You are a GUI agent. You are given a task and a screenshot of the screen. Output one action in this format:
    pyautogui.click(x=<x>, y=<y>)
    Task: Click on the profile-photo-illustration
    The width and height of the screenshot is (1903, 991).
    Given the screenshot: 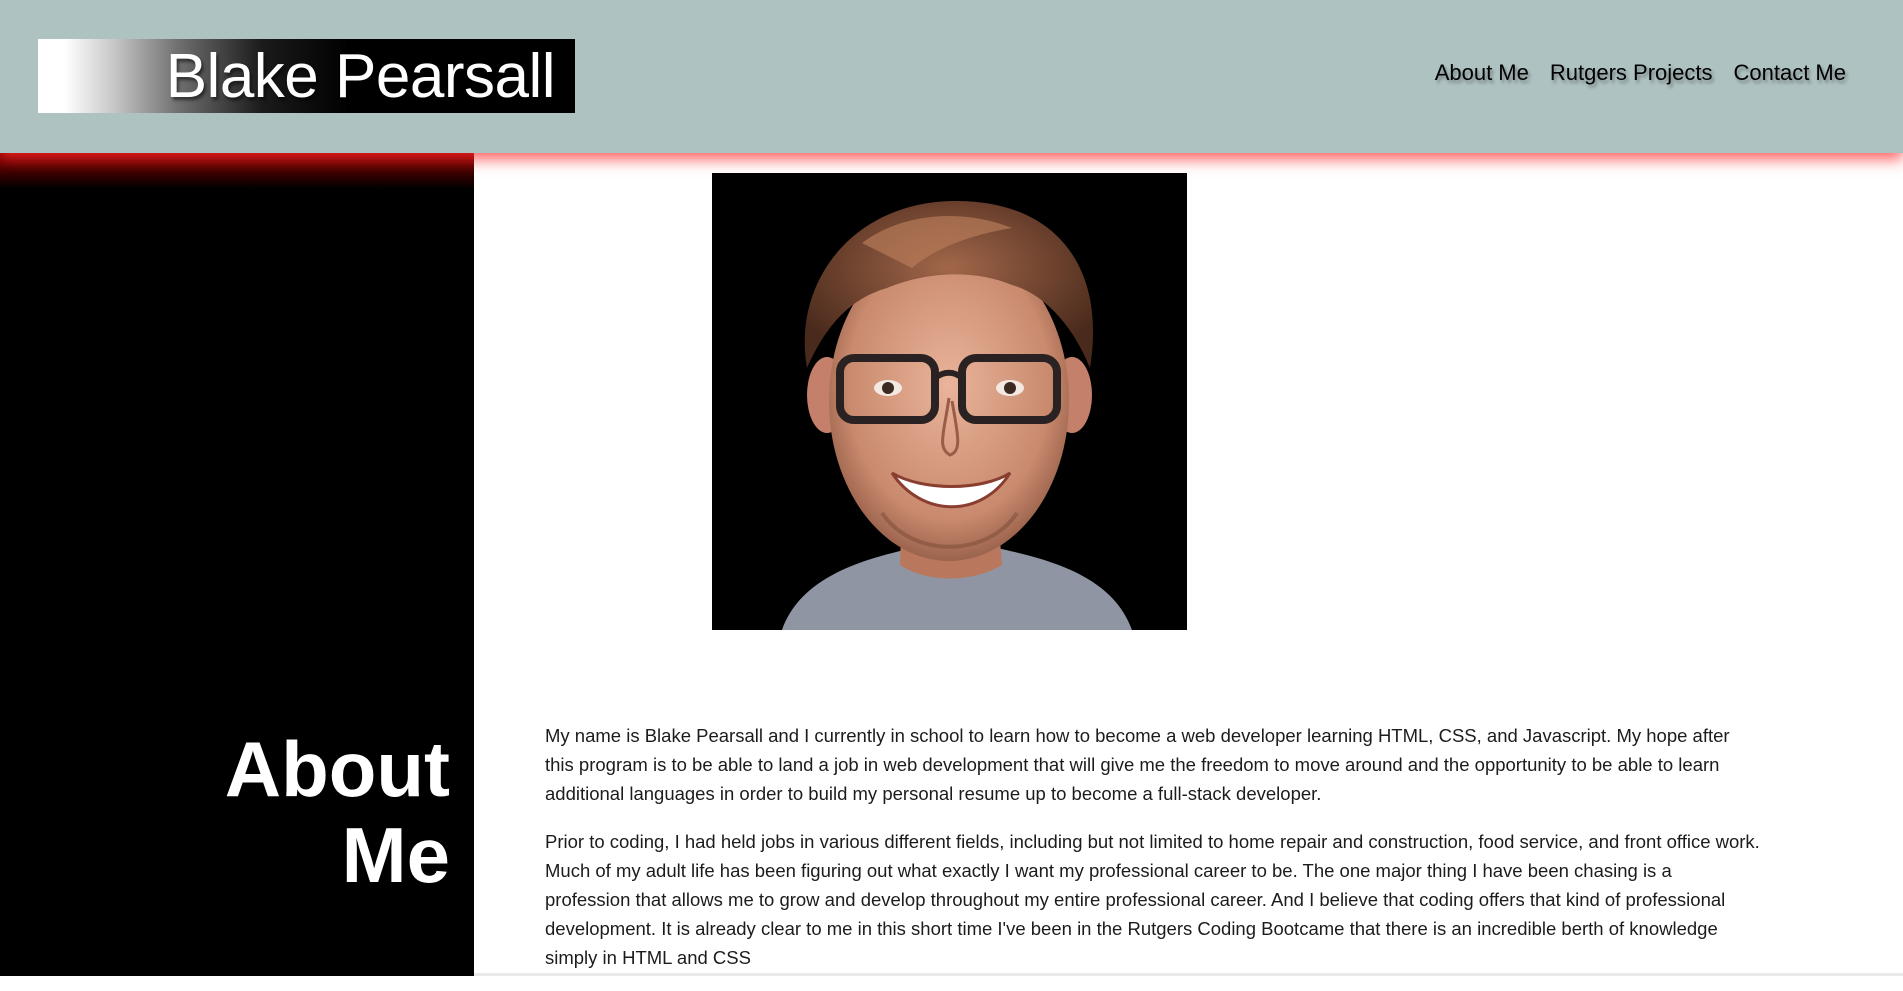 What is the action you would take?
    pyautogui.click(x=949, y=401)
    